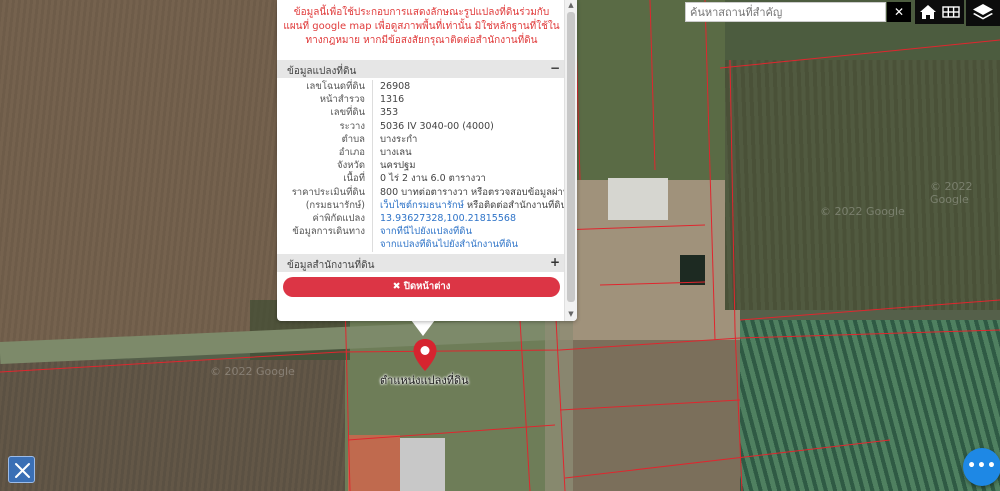 This screenshot has width=1000, height=491. Describe the element at coordinates (420, 152) in the screenshot. I see `info-row-district: อำเภอ บางเลน` at that location.